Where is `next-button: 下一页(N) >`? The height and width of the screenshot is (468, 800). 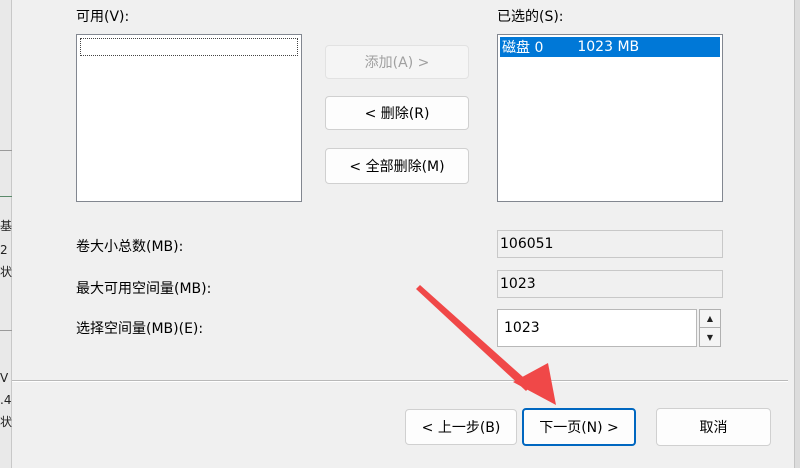 next-button: 下一页(N) > is located at coordinates (579, 427).